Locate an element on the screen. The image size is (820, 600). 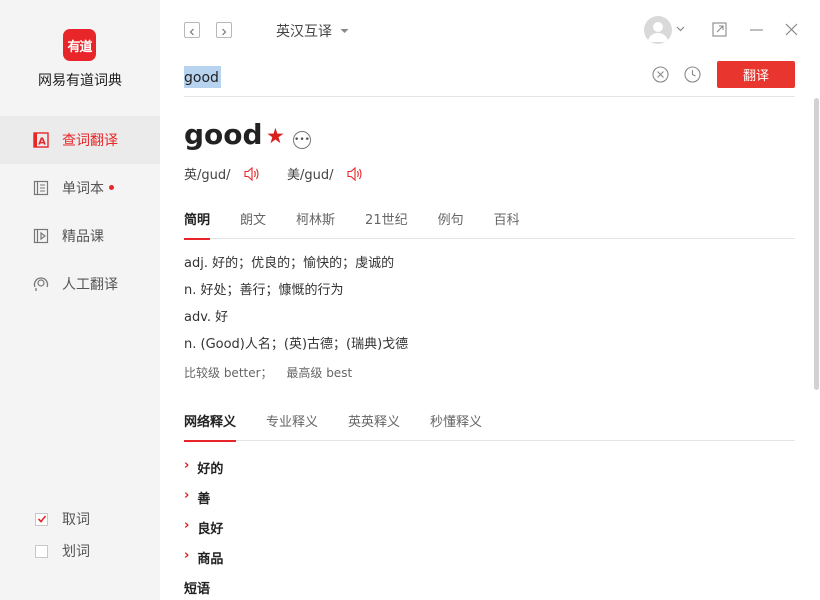
course-icon is located at coordinates (41, 236).